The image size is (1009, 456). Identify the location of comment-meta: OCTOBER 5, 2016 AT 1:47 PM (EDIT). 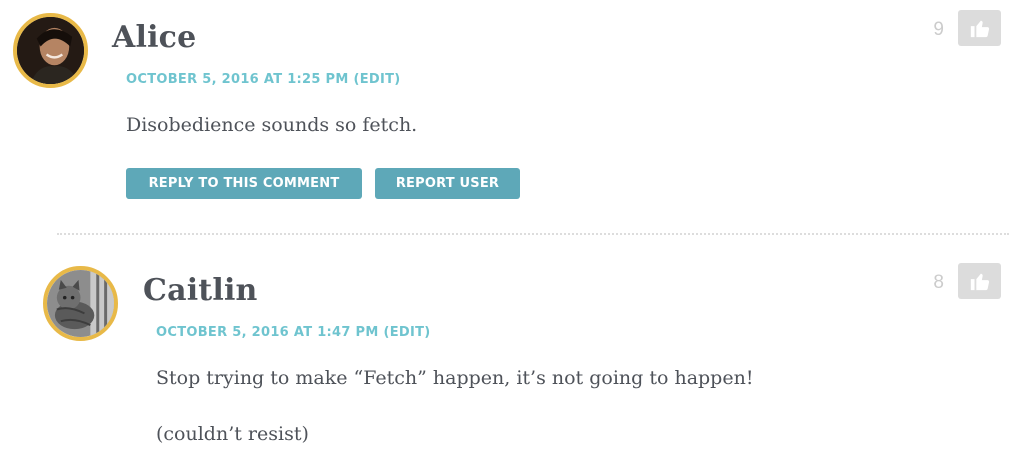
(293, 332).